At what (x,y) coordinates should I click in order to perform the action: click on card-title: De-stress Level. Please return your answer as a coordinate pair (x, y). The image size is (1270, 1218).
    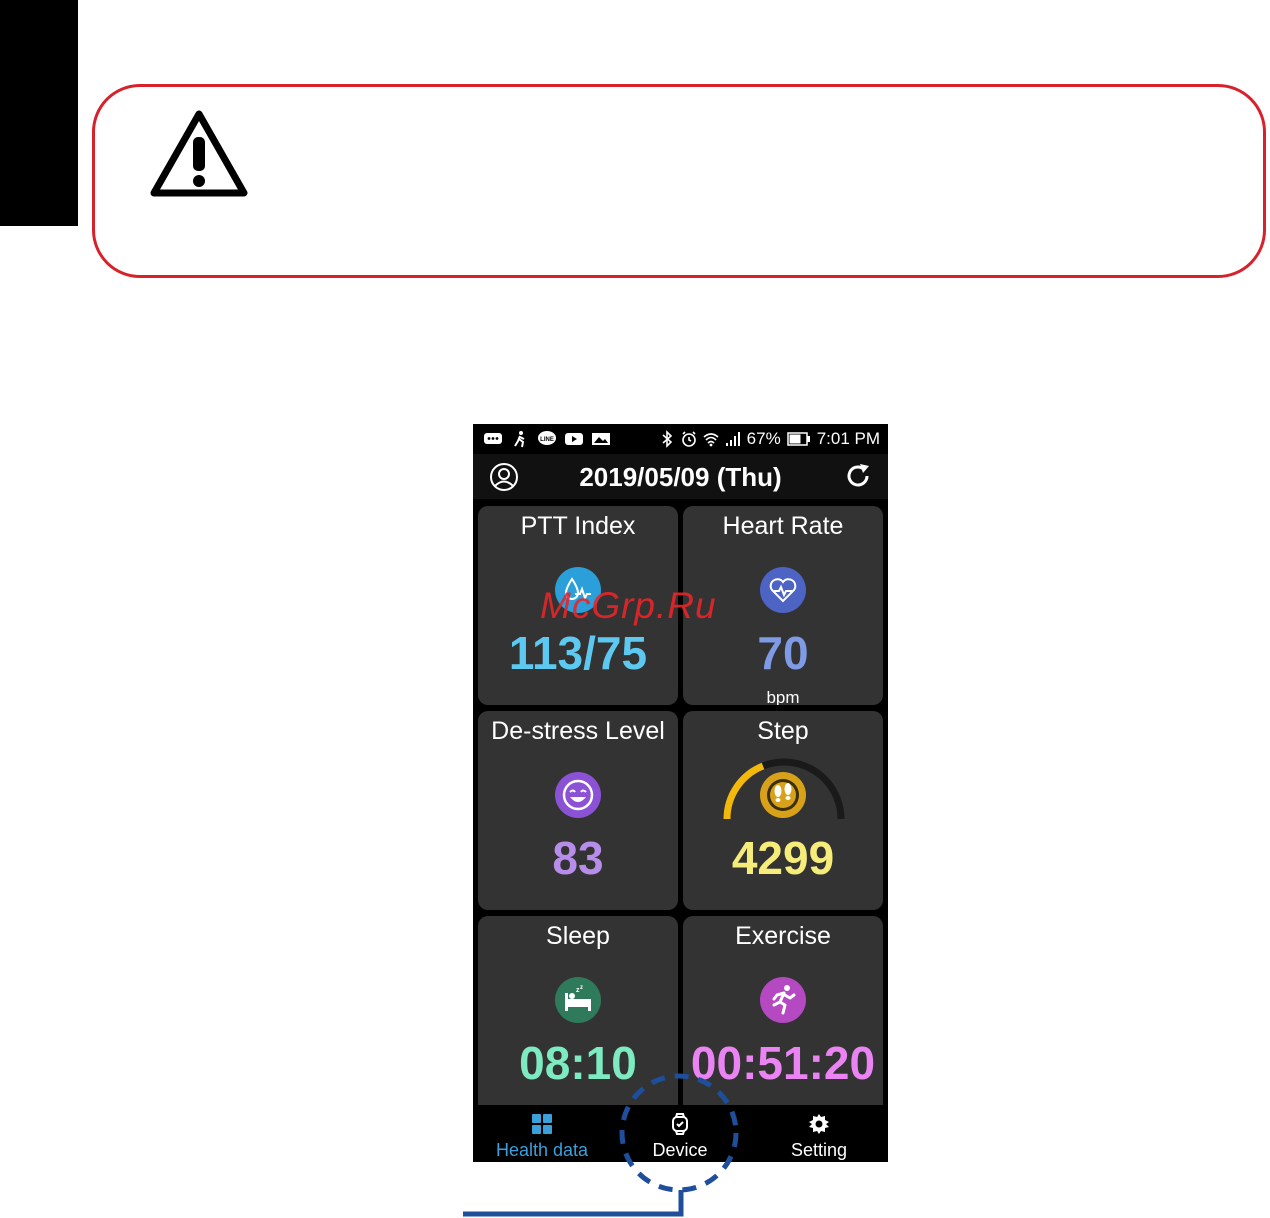
    Looking at the image, I should click on (578, 731).